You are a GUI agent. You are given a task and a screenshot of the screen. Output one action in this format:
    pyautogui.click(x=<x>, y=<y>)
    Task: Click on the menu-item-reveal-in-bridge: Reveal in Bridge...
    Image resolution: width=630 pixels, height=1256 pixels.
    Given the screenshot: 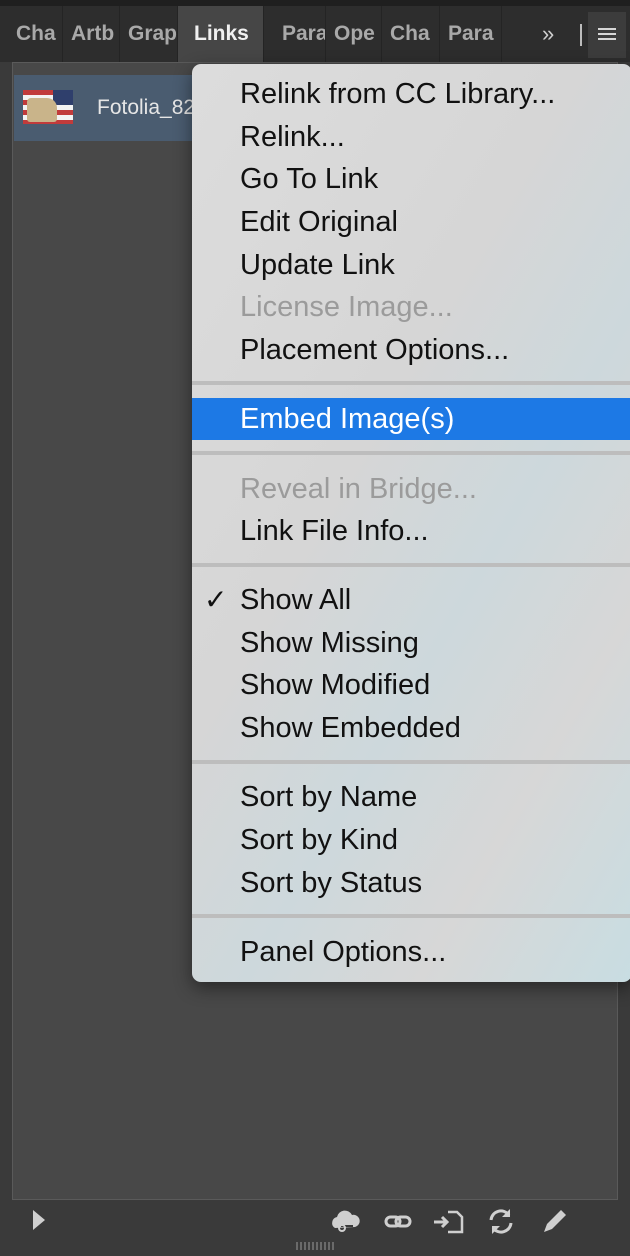 What is the action you would take?
    pyautogui.click(x=358, y=489)
    